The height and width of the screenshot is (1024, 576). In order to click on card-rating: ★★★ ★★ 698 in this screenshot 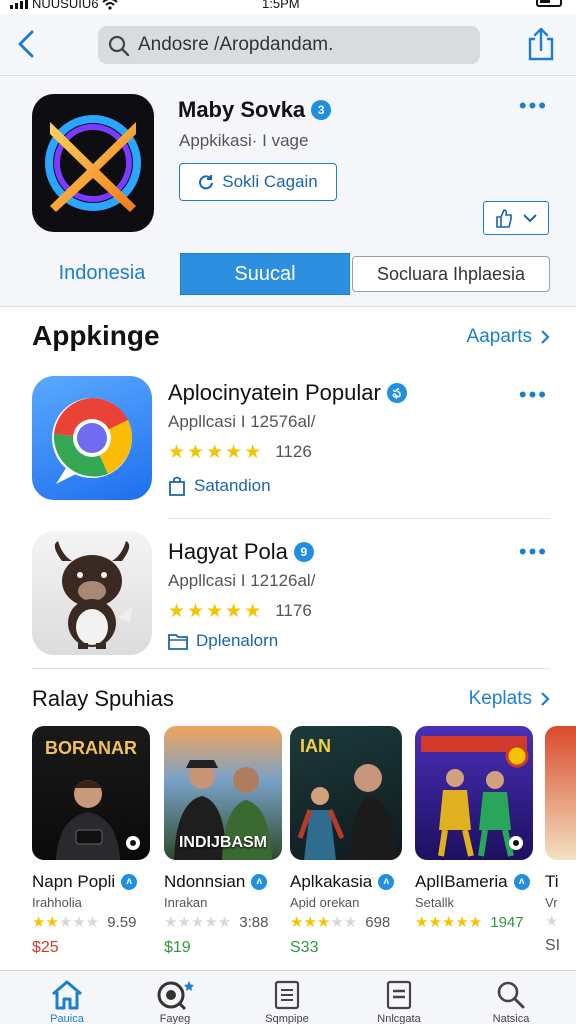, I will do `click(340, 922)`.